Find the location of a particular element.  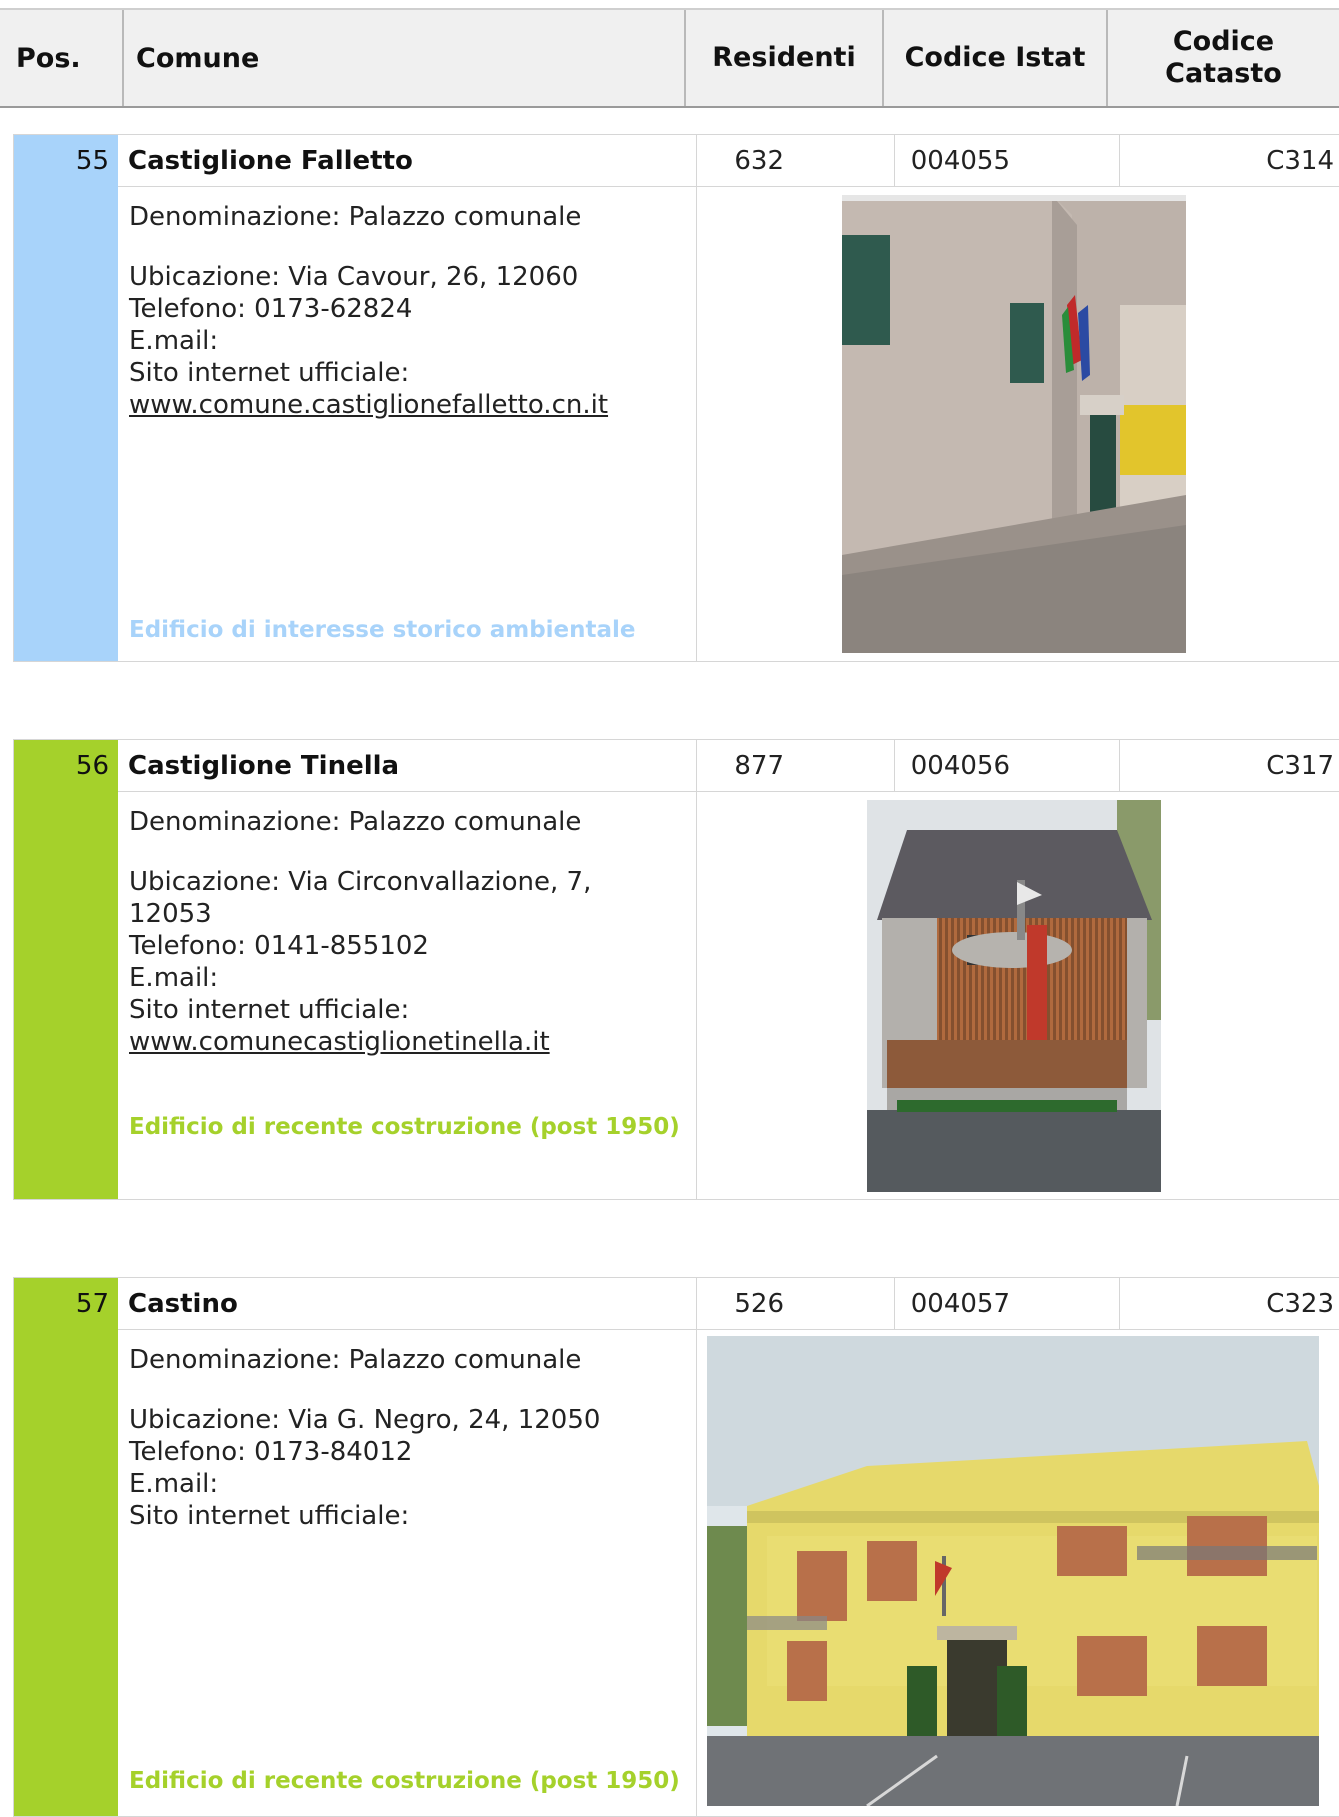

sito-link: www.comunecastiglionetinella.it is located at coordinates (389, 1042).